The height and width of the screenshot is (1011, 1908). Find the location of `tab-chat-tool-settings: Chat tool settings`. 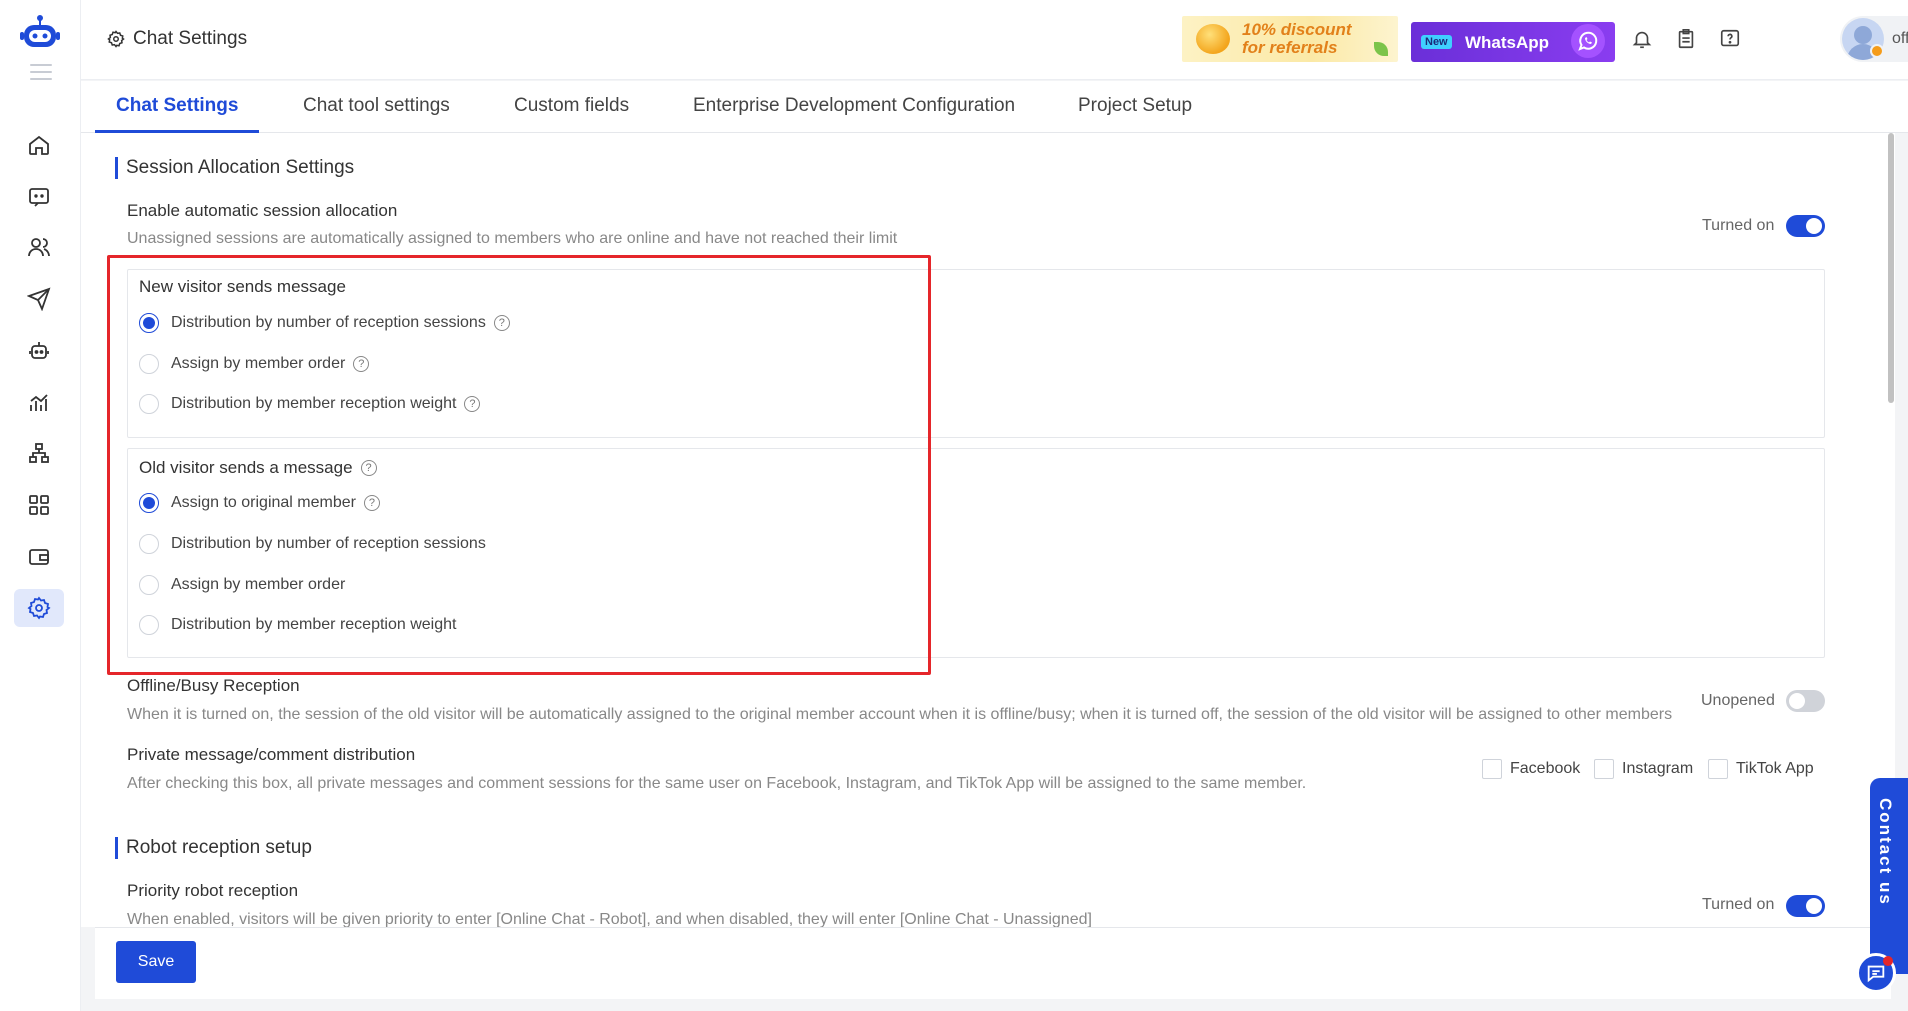

tab-chat-tool-settings: Chat tool settings is located at coordinates (376, 114).